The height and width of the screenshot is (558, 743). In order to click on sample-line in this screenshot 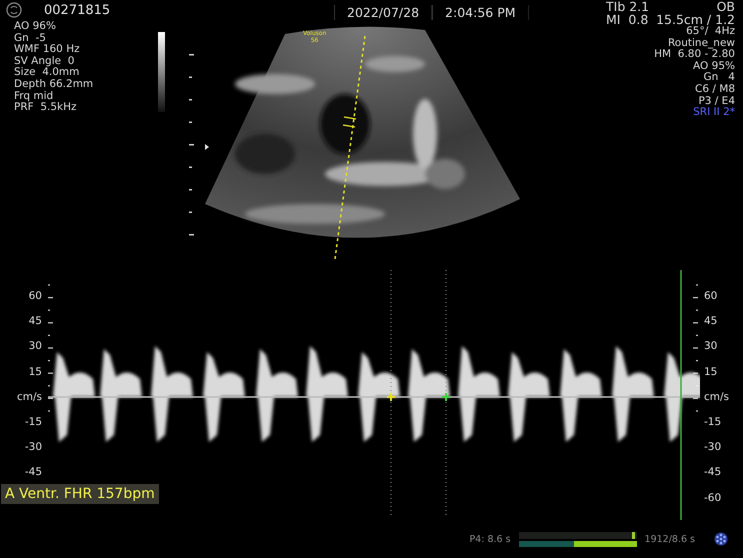, I will do `click(350, 148)`.